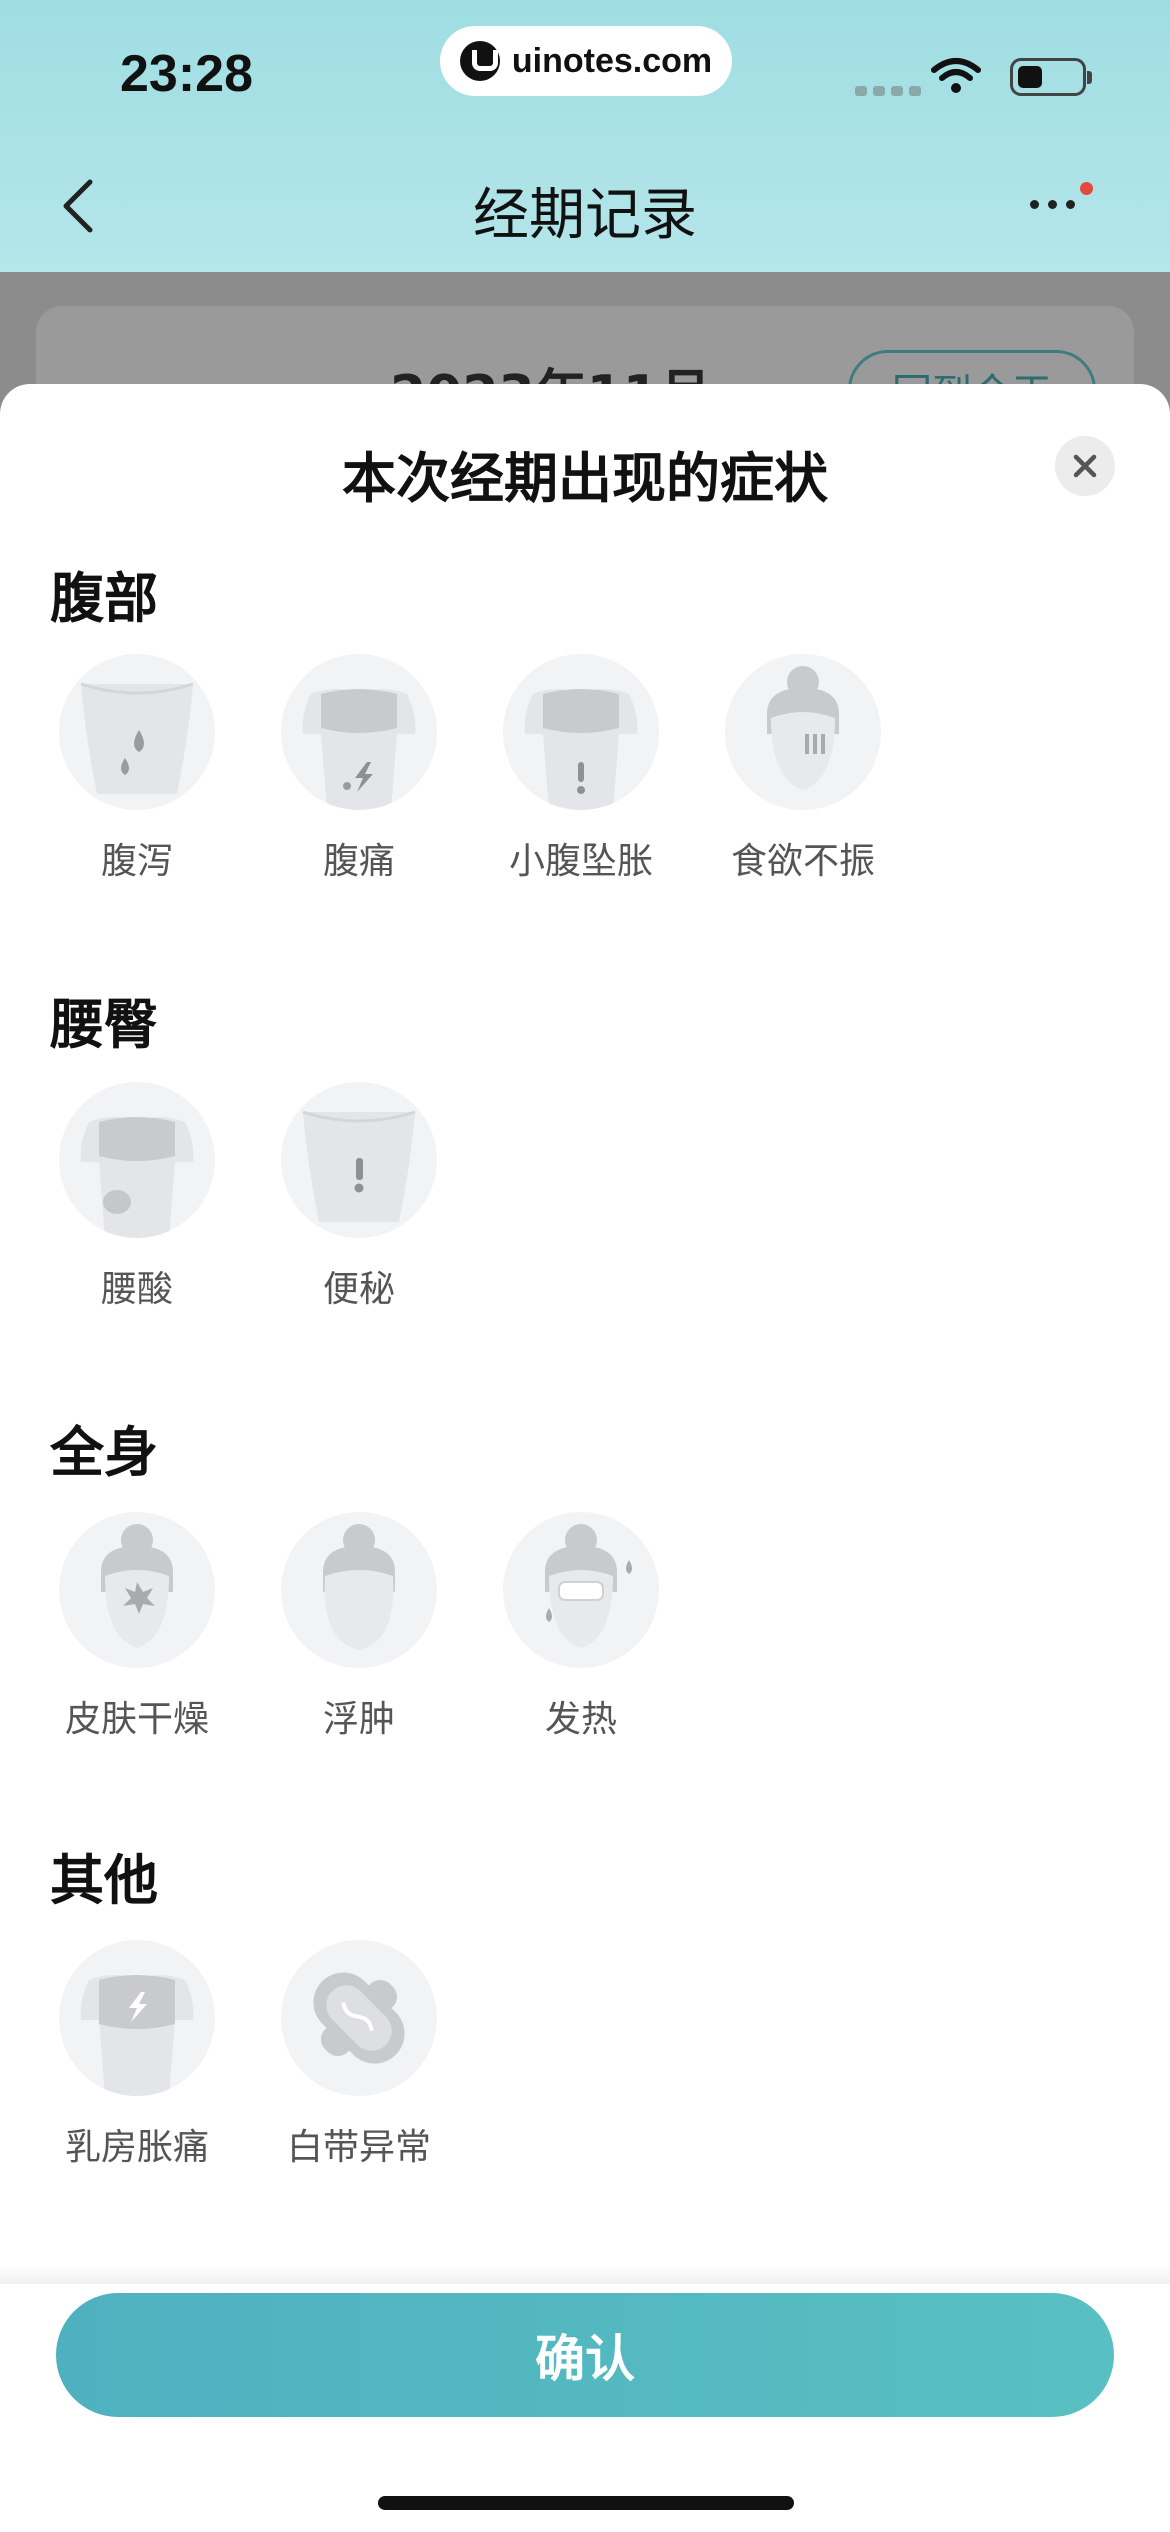 The image size is (1170, 2532). I want to click on symptom-poor-appetite: 食欲不振, so click(803, 769).